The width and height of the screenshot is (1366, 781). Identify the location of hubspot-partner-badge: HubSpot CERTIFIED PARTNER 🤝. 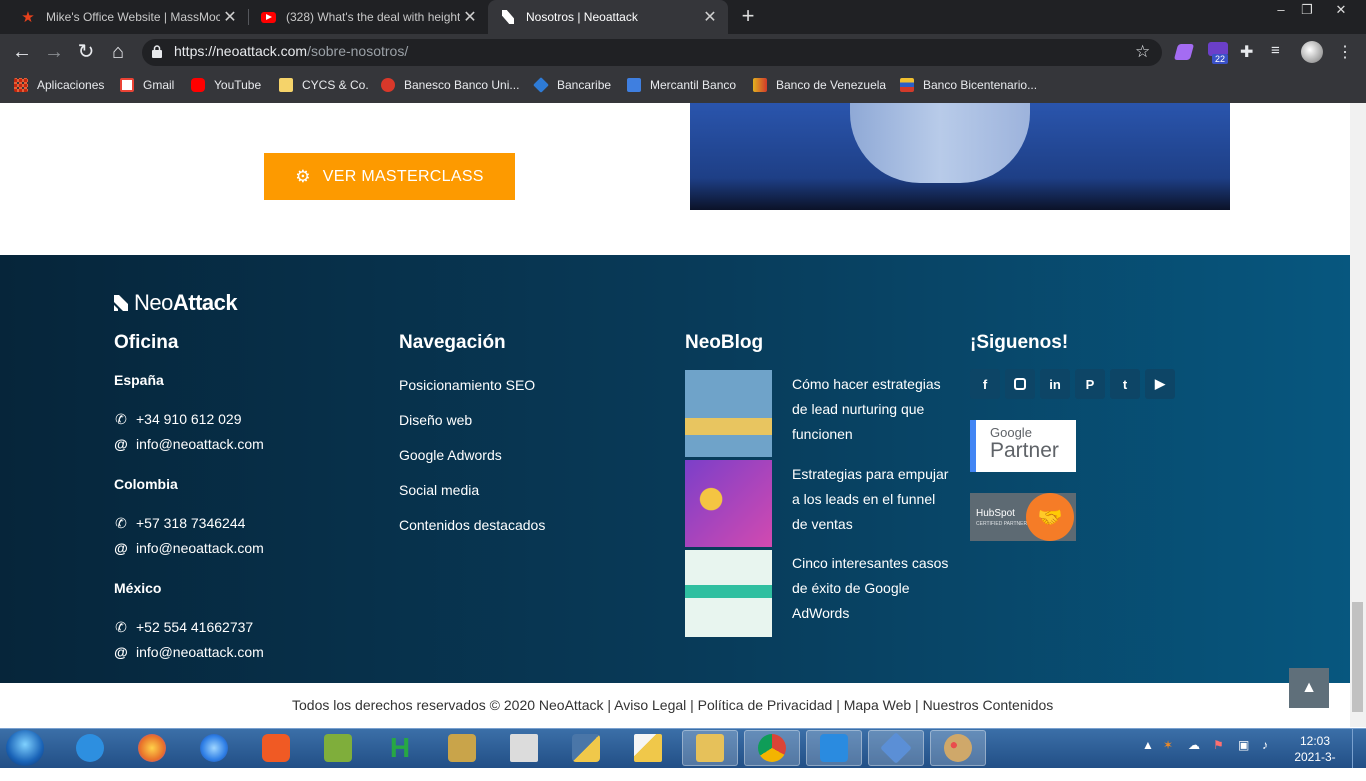
(1023, 517).